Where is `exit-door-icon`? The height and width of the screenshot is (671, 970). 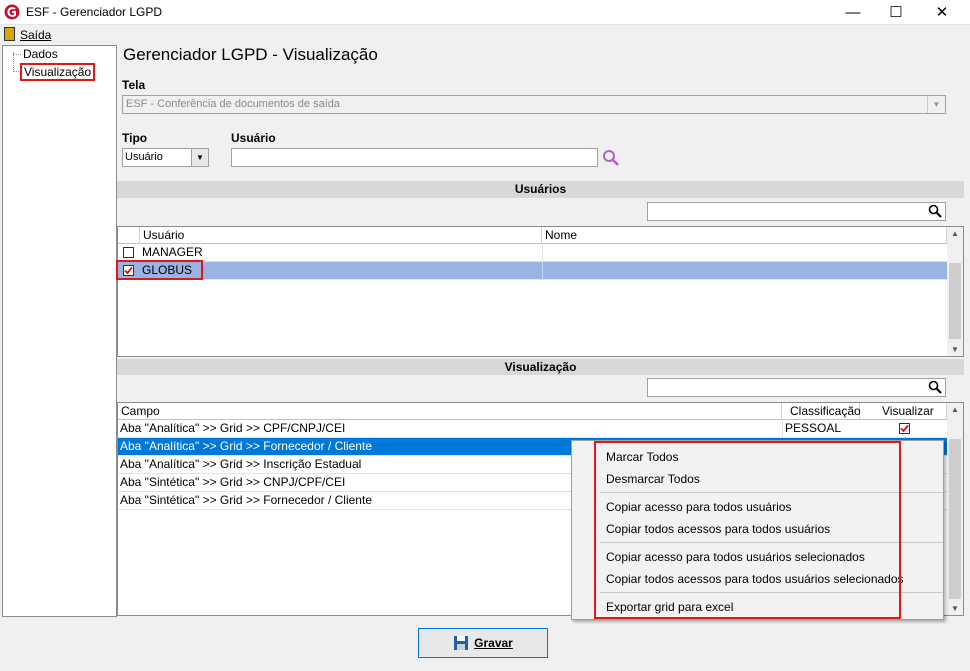 exit-door-icon is located at coordinates (9, 34).